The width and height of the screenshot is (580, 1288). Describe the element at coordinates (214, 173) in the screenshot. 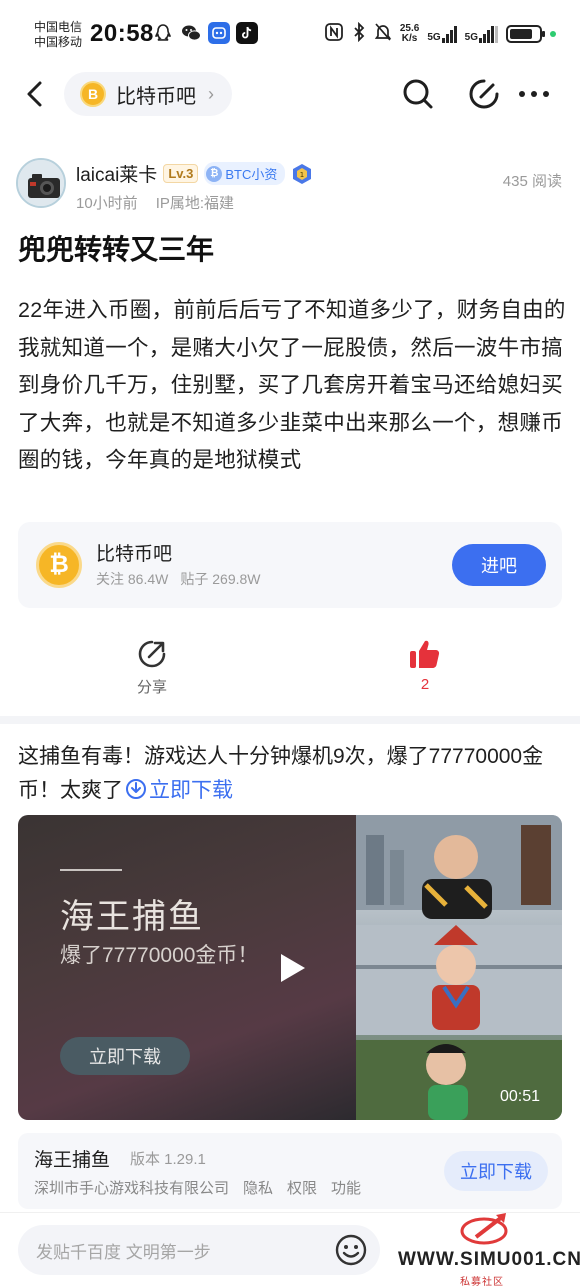

I see `bitcoin-badge-icon: ₿` at that location.